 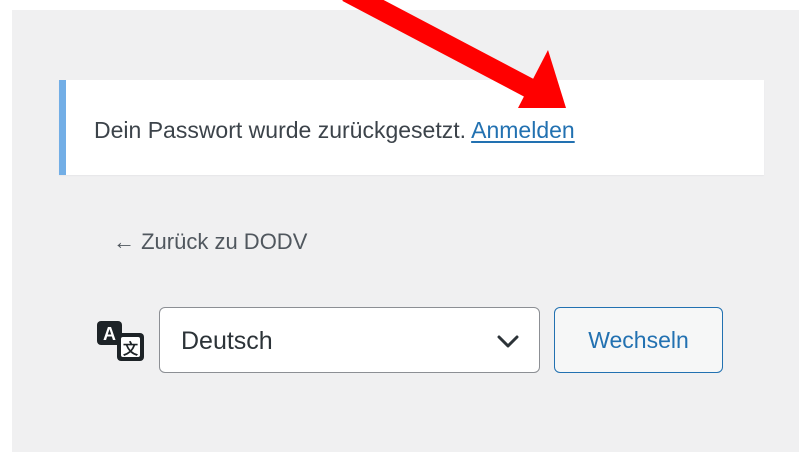 I want to click on svg-text: A, so click(x=109, y=334).